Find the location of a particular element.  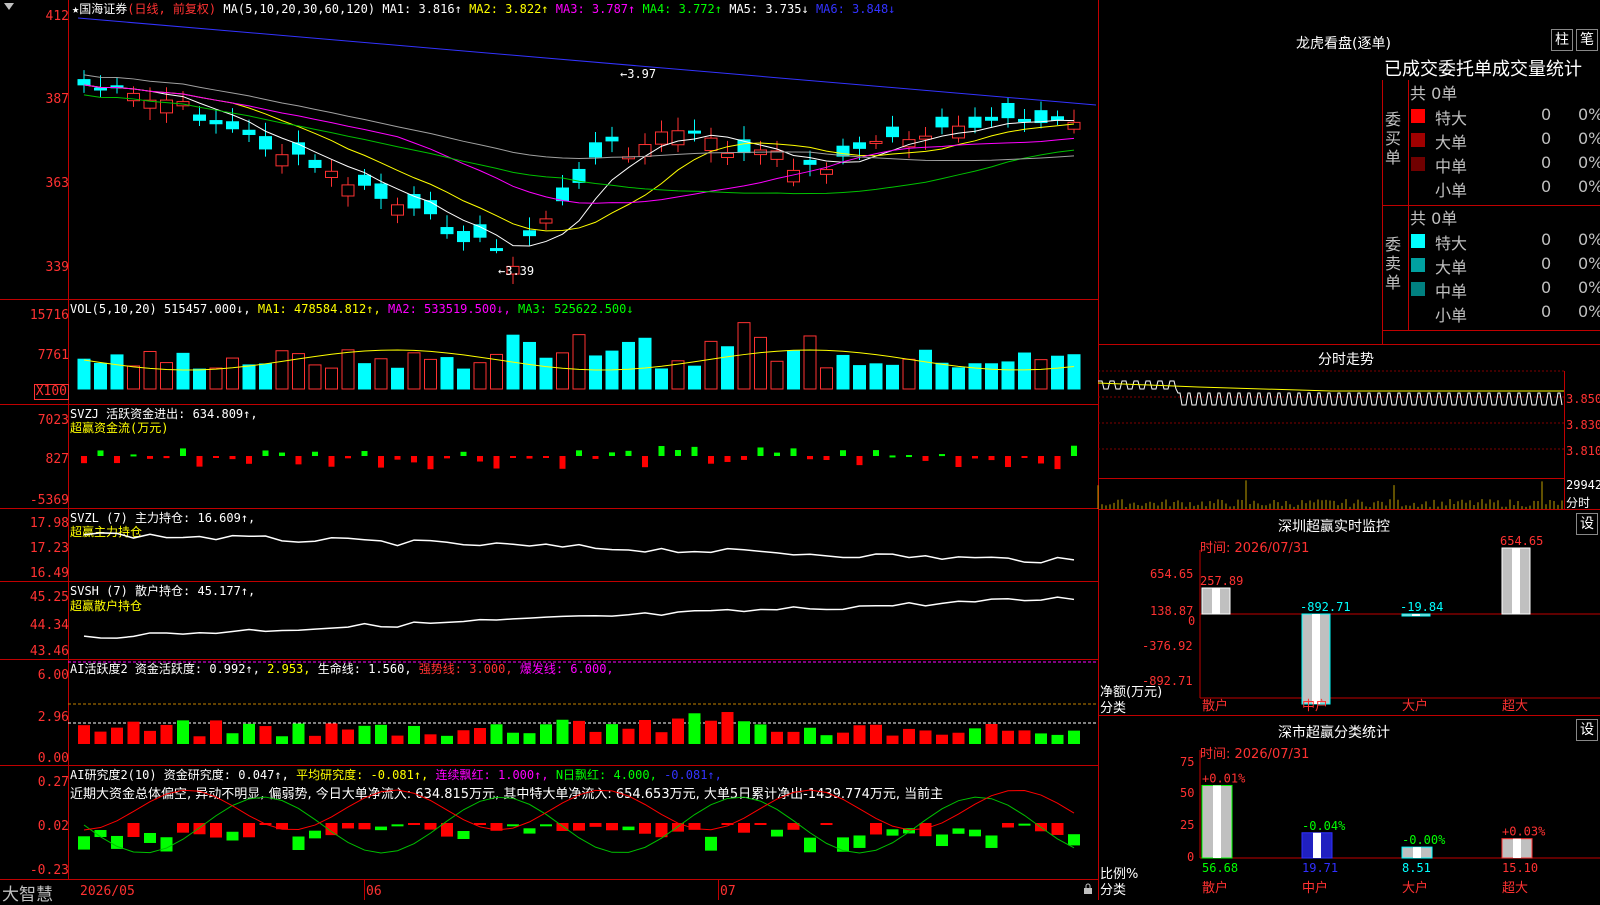

vol-tick-1: 15716 is located at coordinates (49, 315).